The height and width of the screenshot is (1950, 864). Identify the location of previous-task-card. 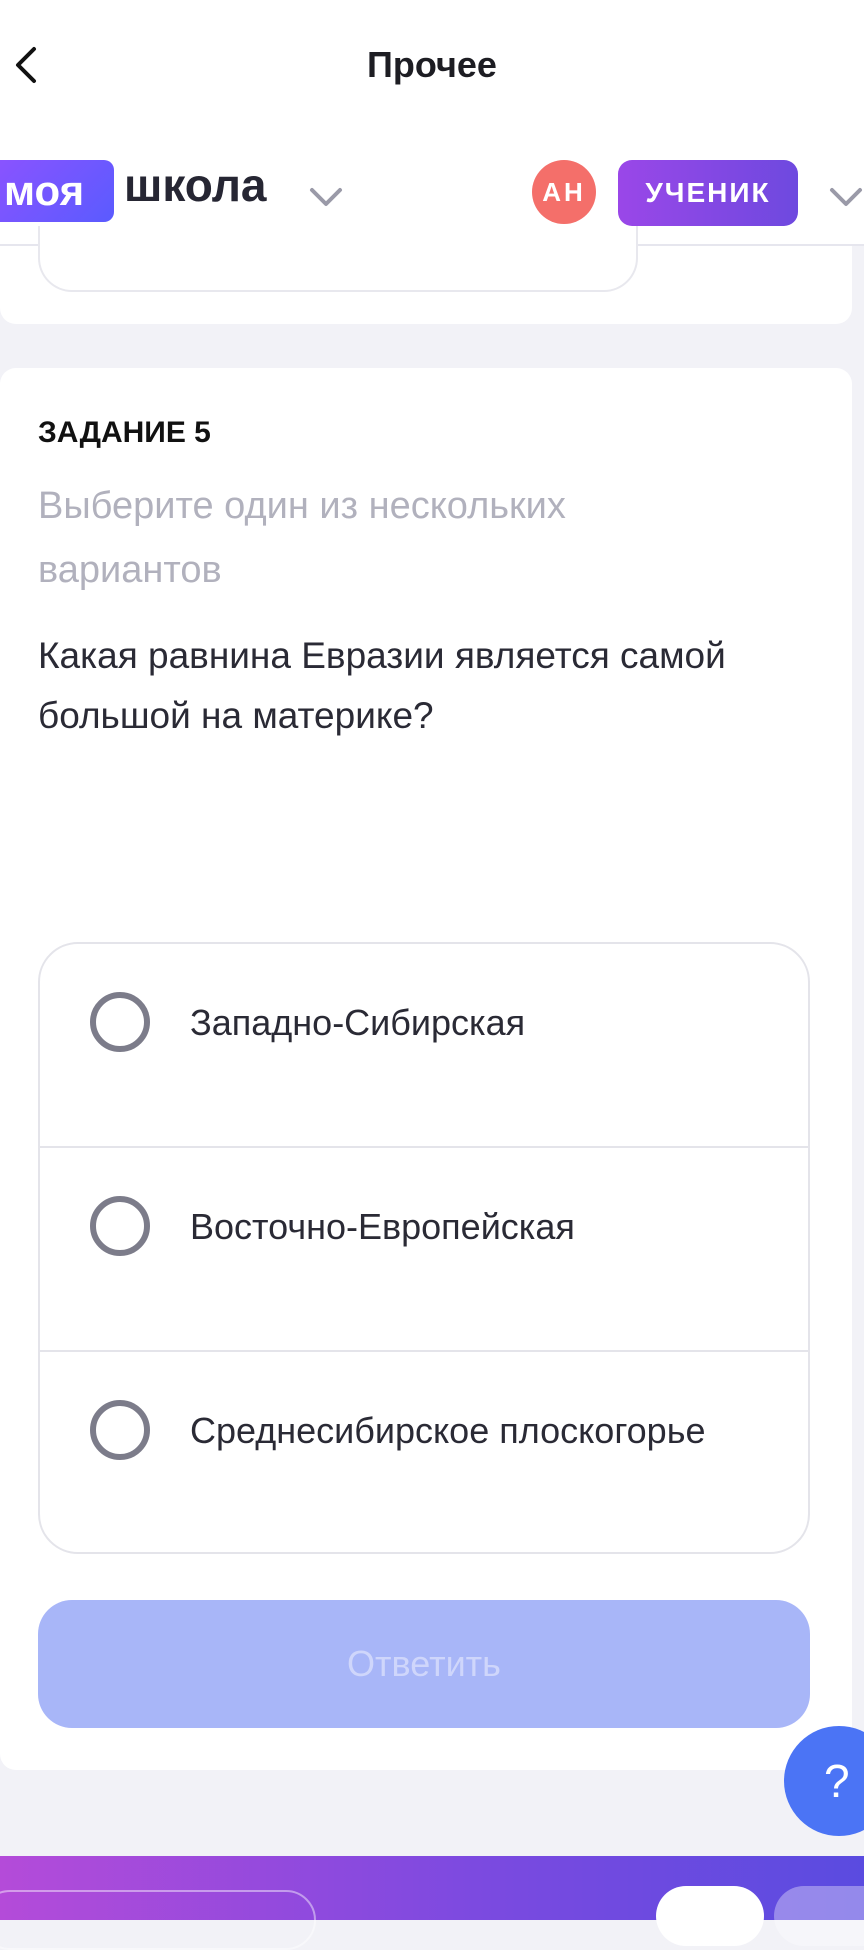
(426, 275).